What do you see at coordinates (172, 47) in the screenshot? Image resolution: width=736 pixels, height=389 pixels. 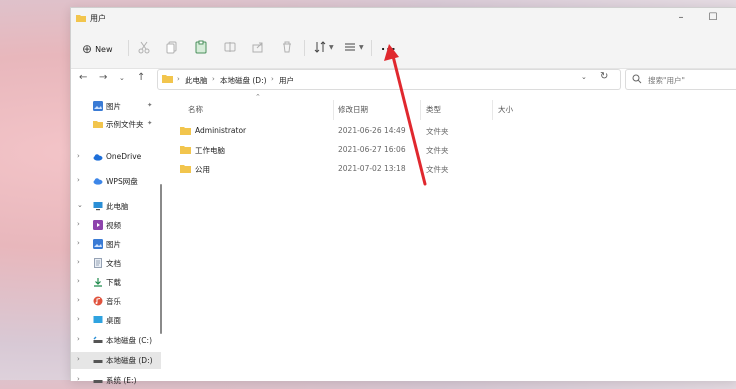 I see `copy-icon` at bounding box center [172, 47].